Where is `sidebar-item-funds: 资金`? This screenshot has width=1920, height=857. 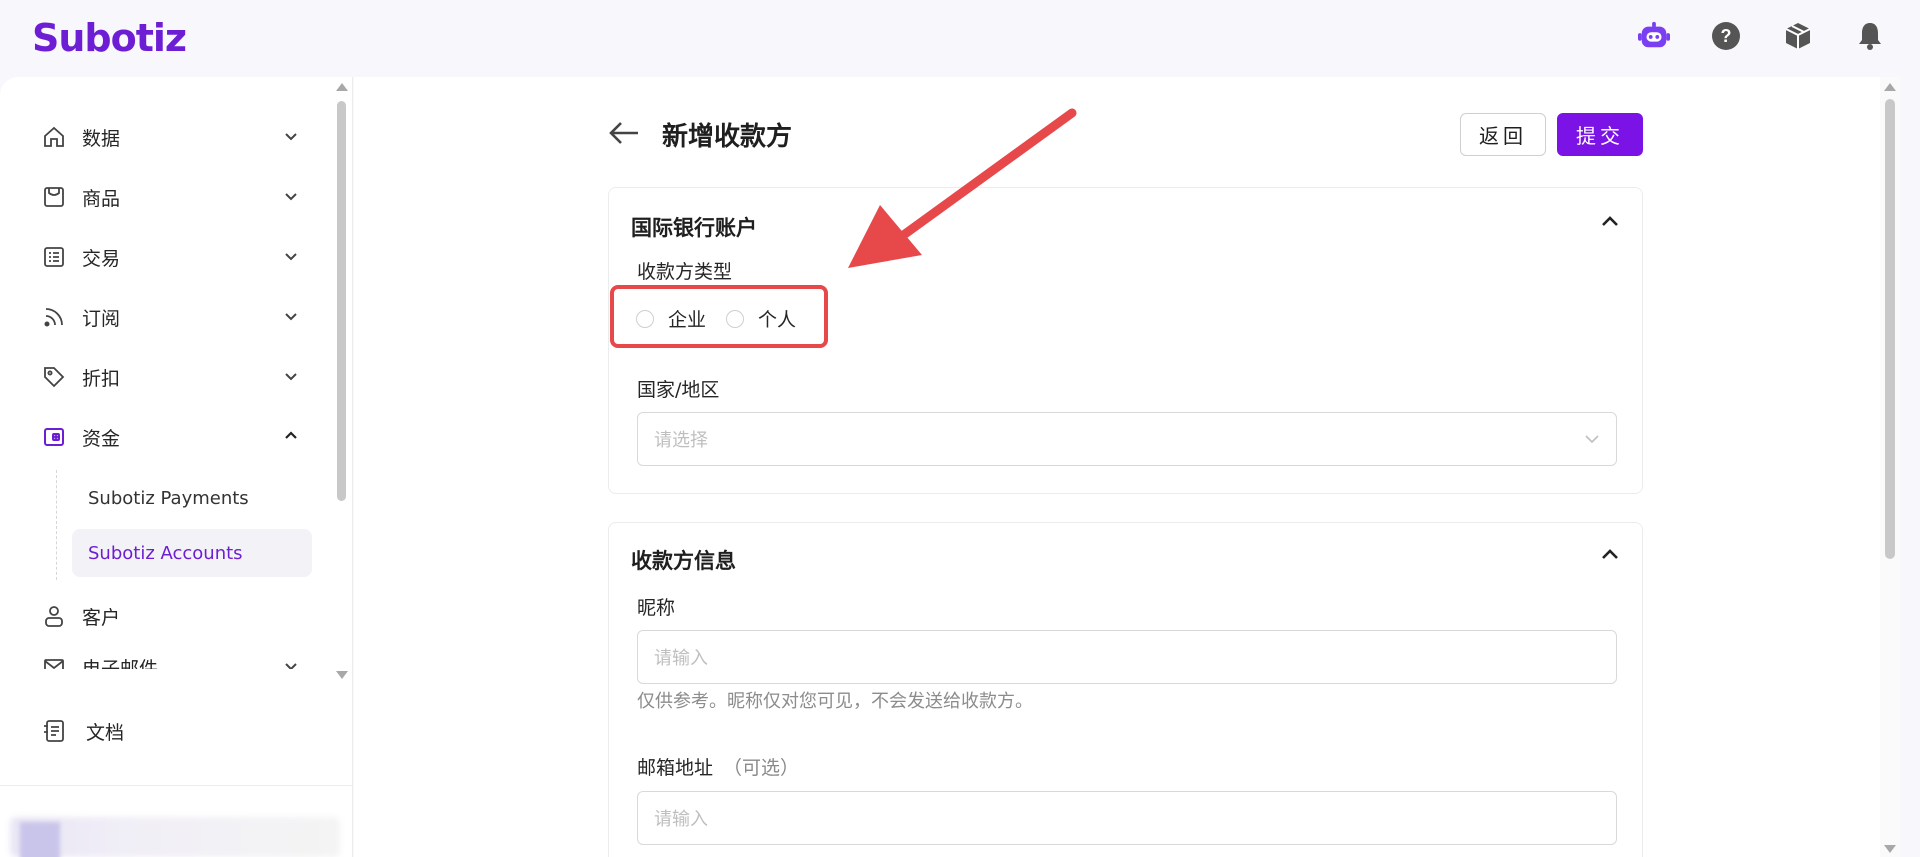
sidebar-item-funds: 资金 is located at coordinates (170, 437).